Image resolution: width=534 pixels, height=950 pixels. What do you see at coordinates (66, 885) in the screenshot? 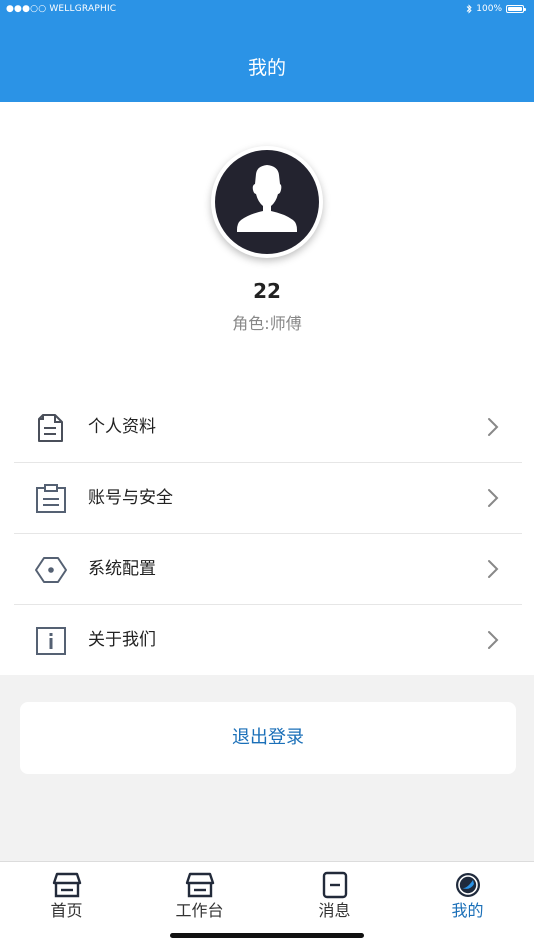
I see `home-icon` at bounding box center [66, 885].